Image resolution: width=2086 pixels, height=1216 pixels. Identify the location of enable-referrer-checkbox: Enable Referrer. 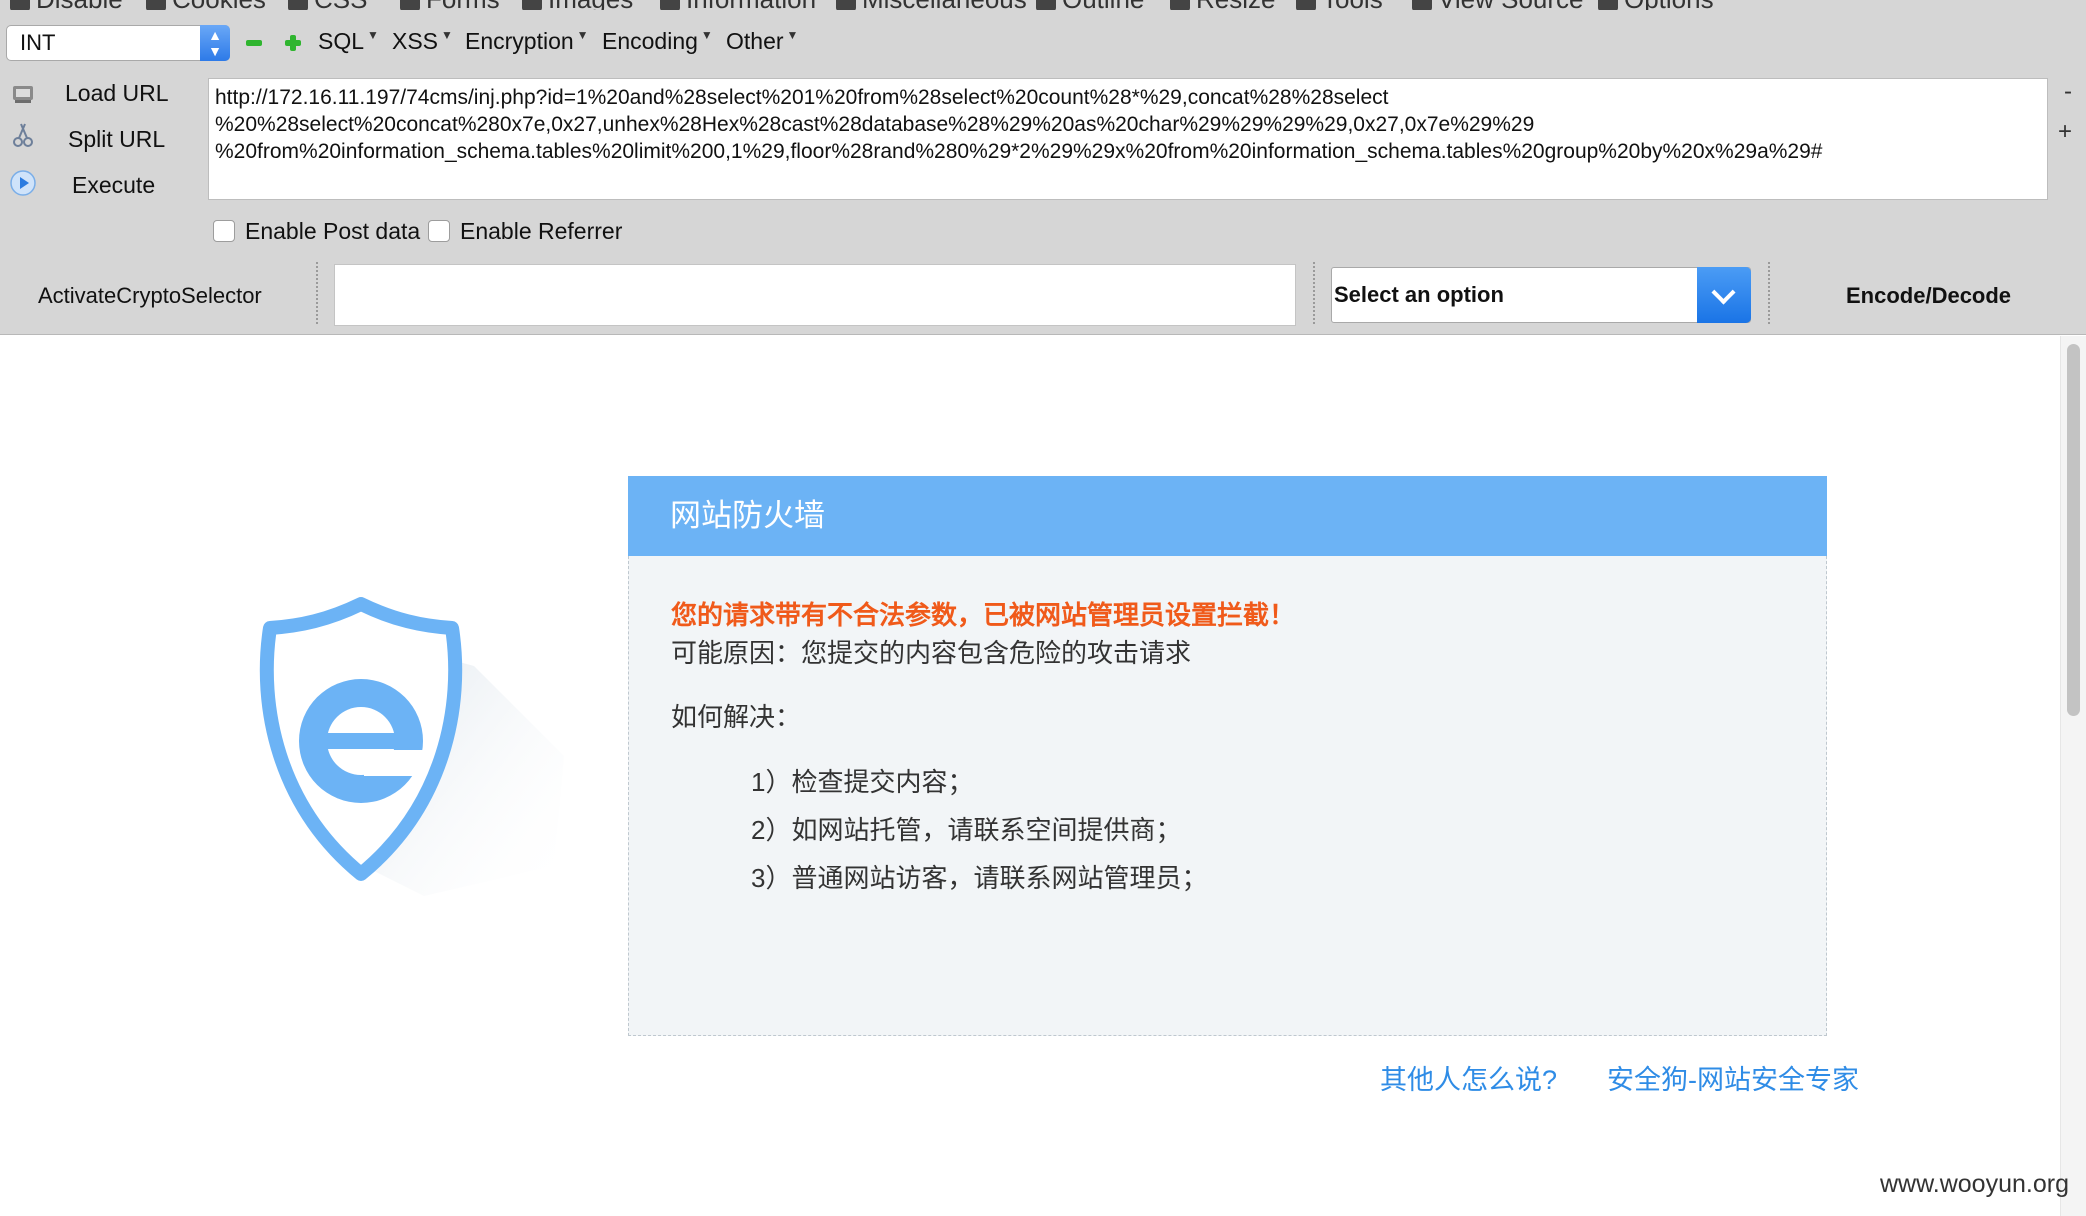
(525, 231).